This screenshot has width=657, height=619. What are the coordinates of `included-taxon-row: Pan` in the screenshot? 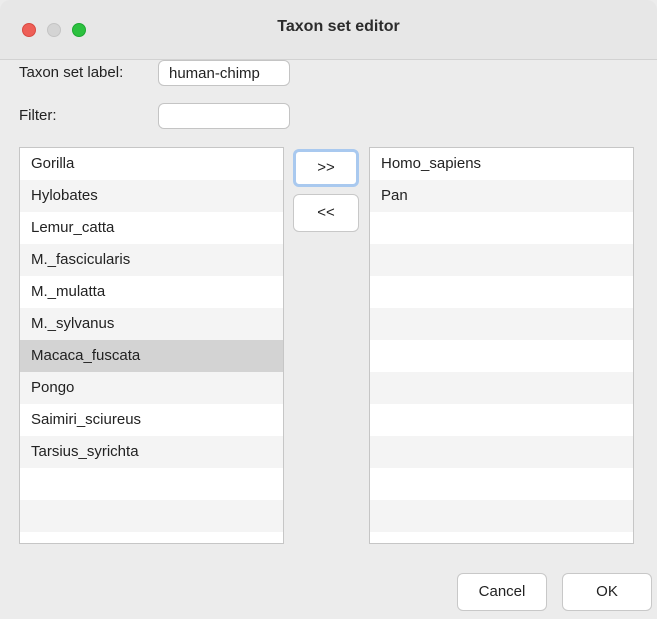 It's located at (501, 196).